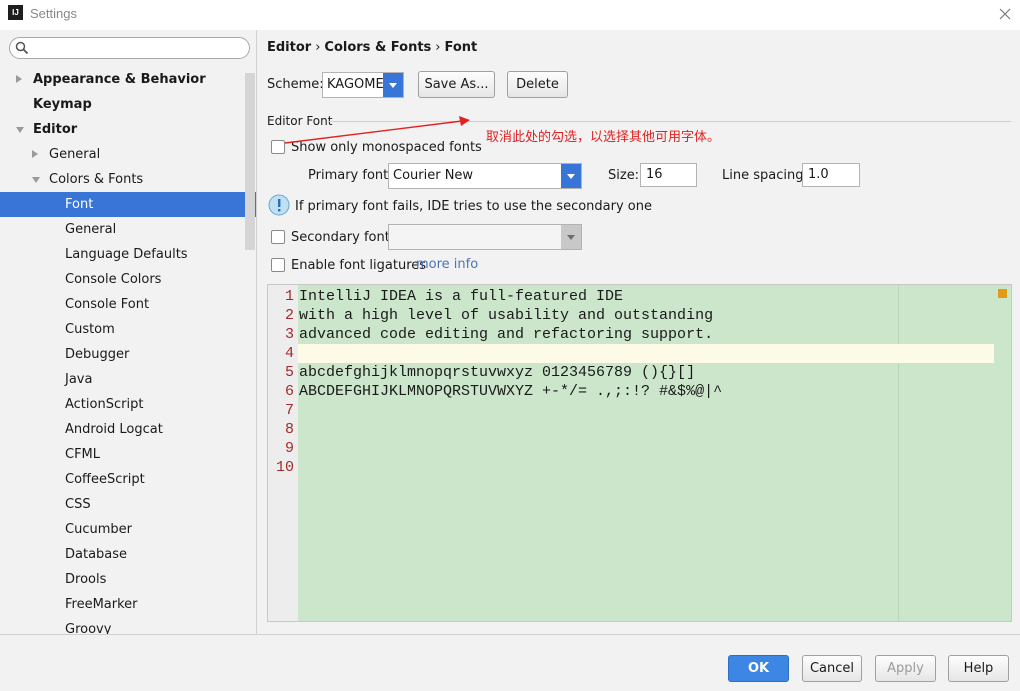 This screenshot has width=1020, height=691. What do you see at coordinates (603, 137) in the screenshot?
I see `annotation-note: 取消此处的勾选，以选择其他可用字体。` at bounding box center [603, 137].